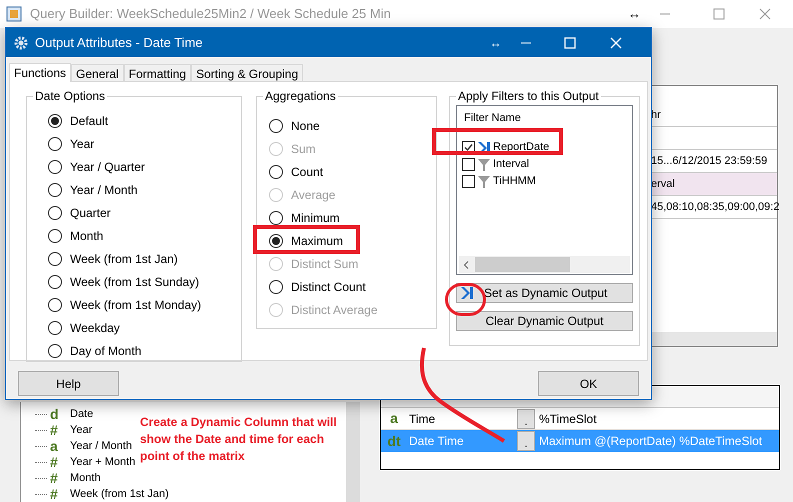 The image size is (793, 502). I want to click on attributes-cell-text: Maximum @(ReportDate) %DateTimeSlot, so click(650, 441).